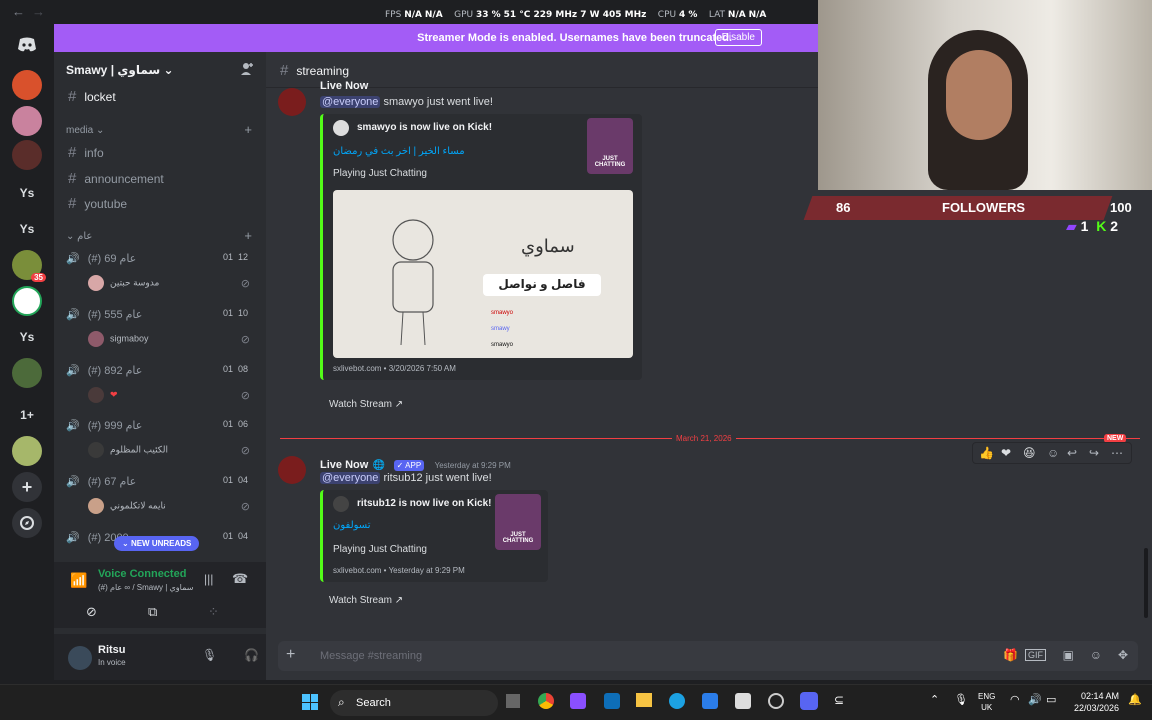 This screenshot has height=720, width=1152. I want to click on category-arabic: ⌄ عام, so click(79, 236).